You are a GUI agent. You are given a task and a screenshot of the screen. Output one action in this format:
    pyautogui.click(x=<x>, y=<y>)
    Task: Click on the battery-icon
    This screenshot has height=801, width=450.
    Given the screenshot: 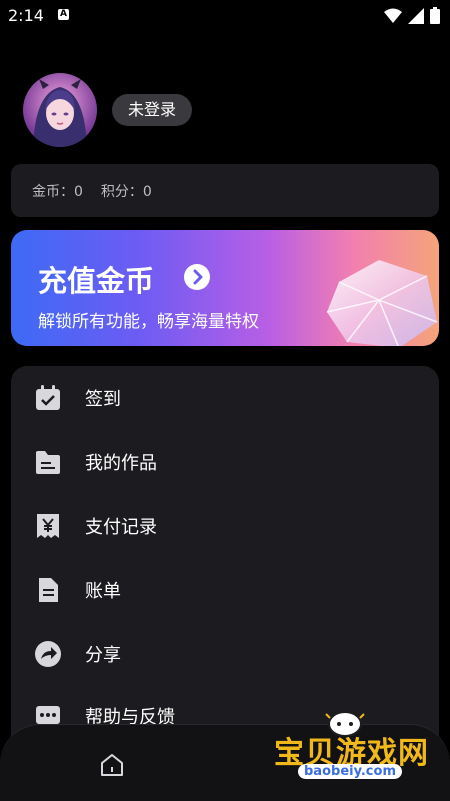 What is the action you would take?
    pyautogui.click(x=435, y=15)
    